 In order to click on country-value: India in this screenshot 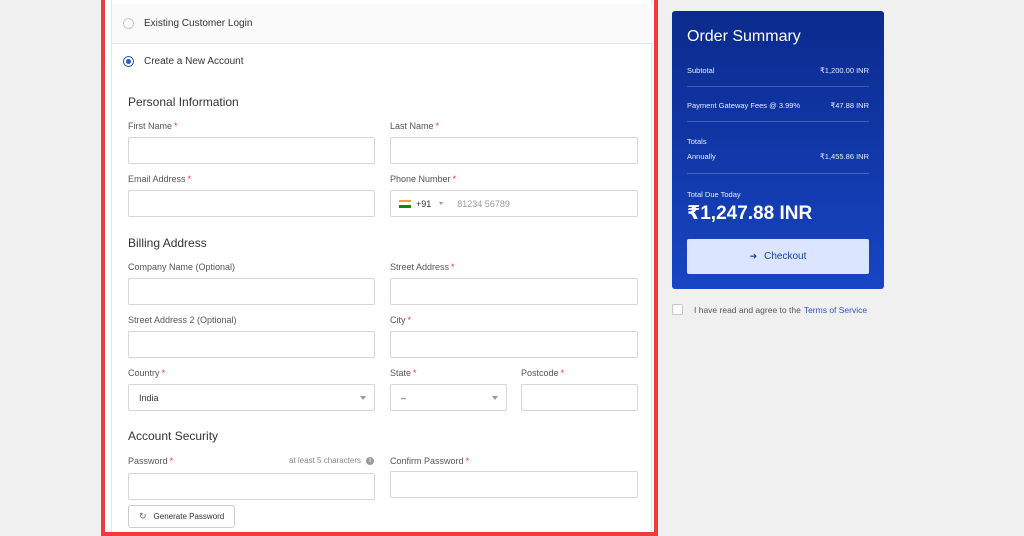, I will do `click(149, 397)`.